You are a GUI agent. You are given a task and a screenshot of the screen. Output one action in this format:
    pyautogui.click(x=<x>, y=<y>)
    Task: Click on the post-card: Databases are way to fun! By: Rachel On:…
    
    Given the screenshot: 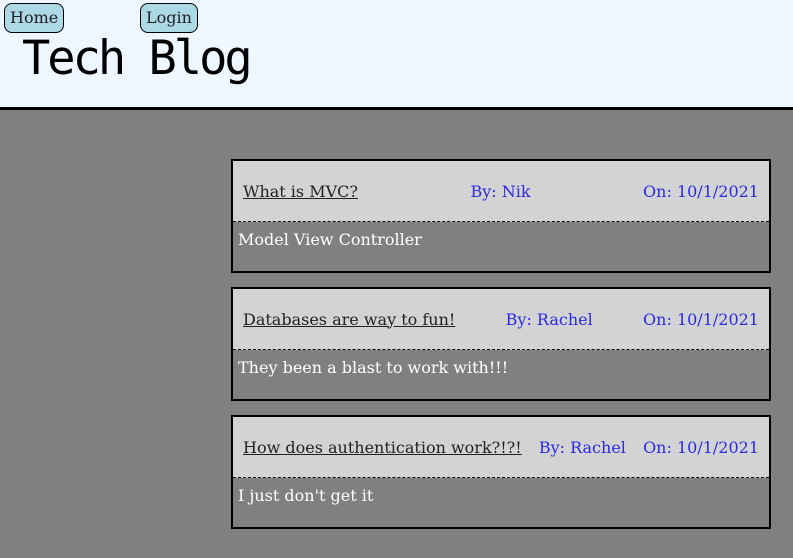 What is the action you would take?
    pyautogui.click(x=501, y=344)
    